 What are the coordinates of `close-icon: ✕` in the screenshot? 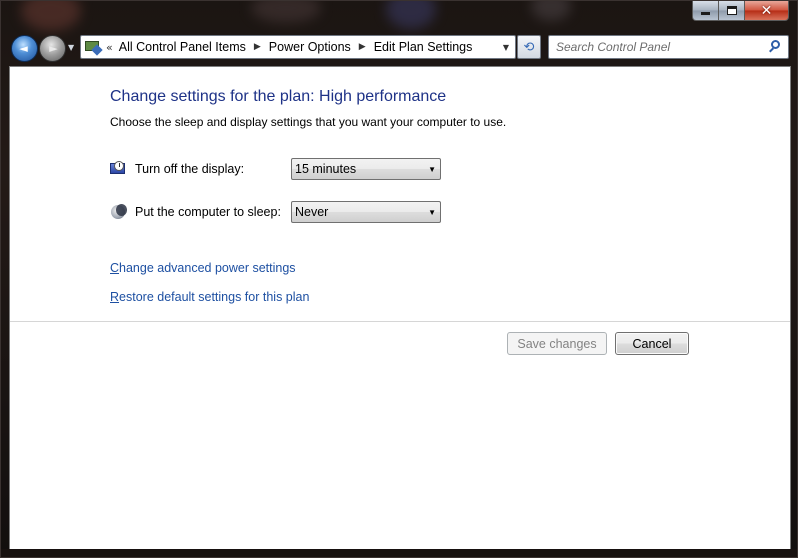 It's located at (766, 10).